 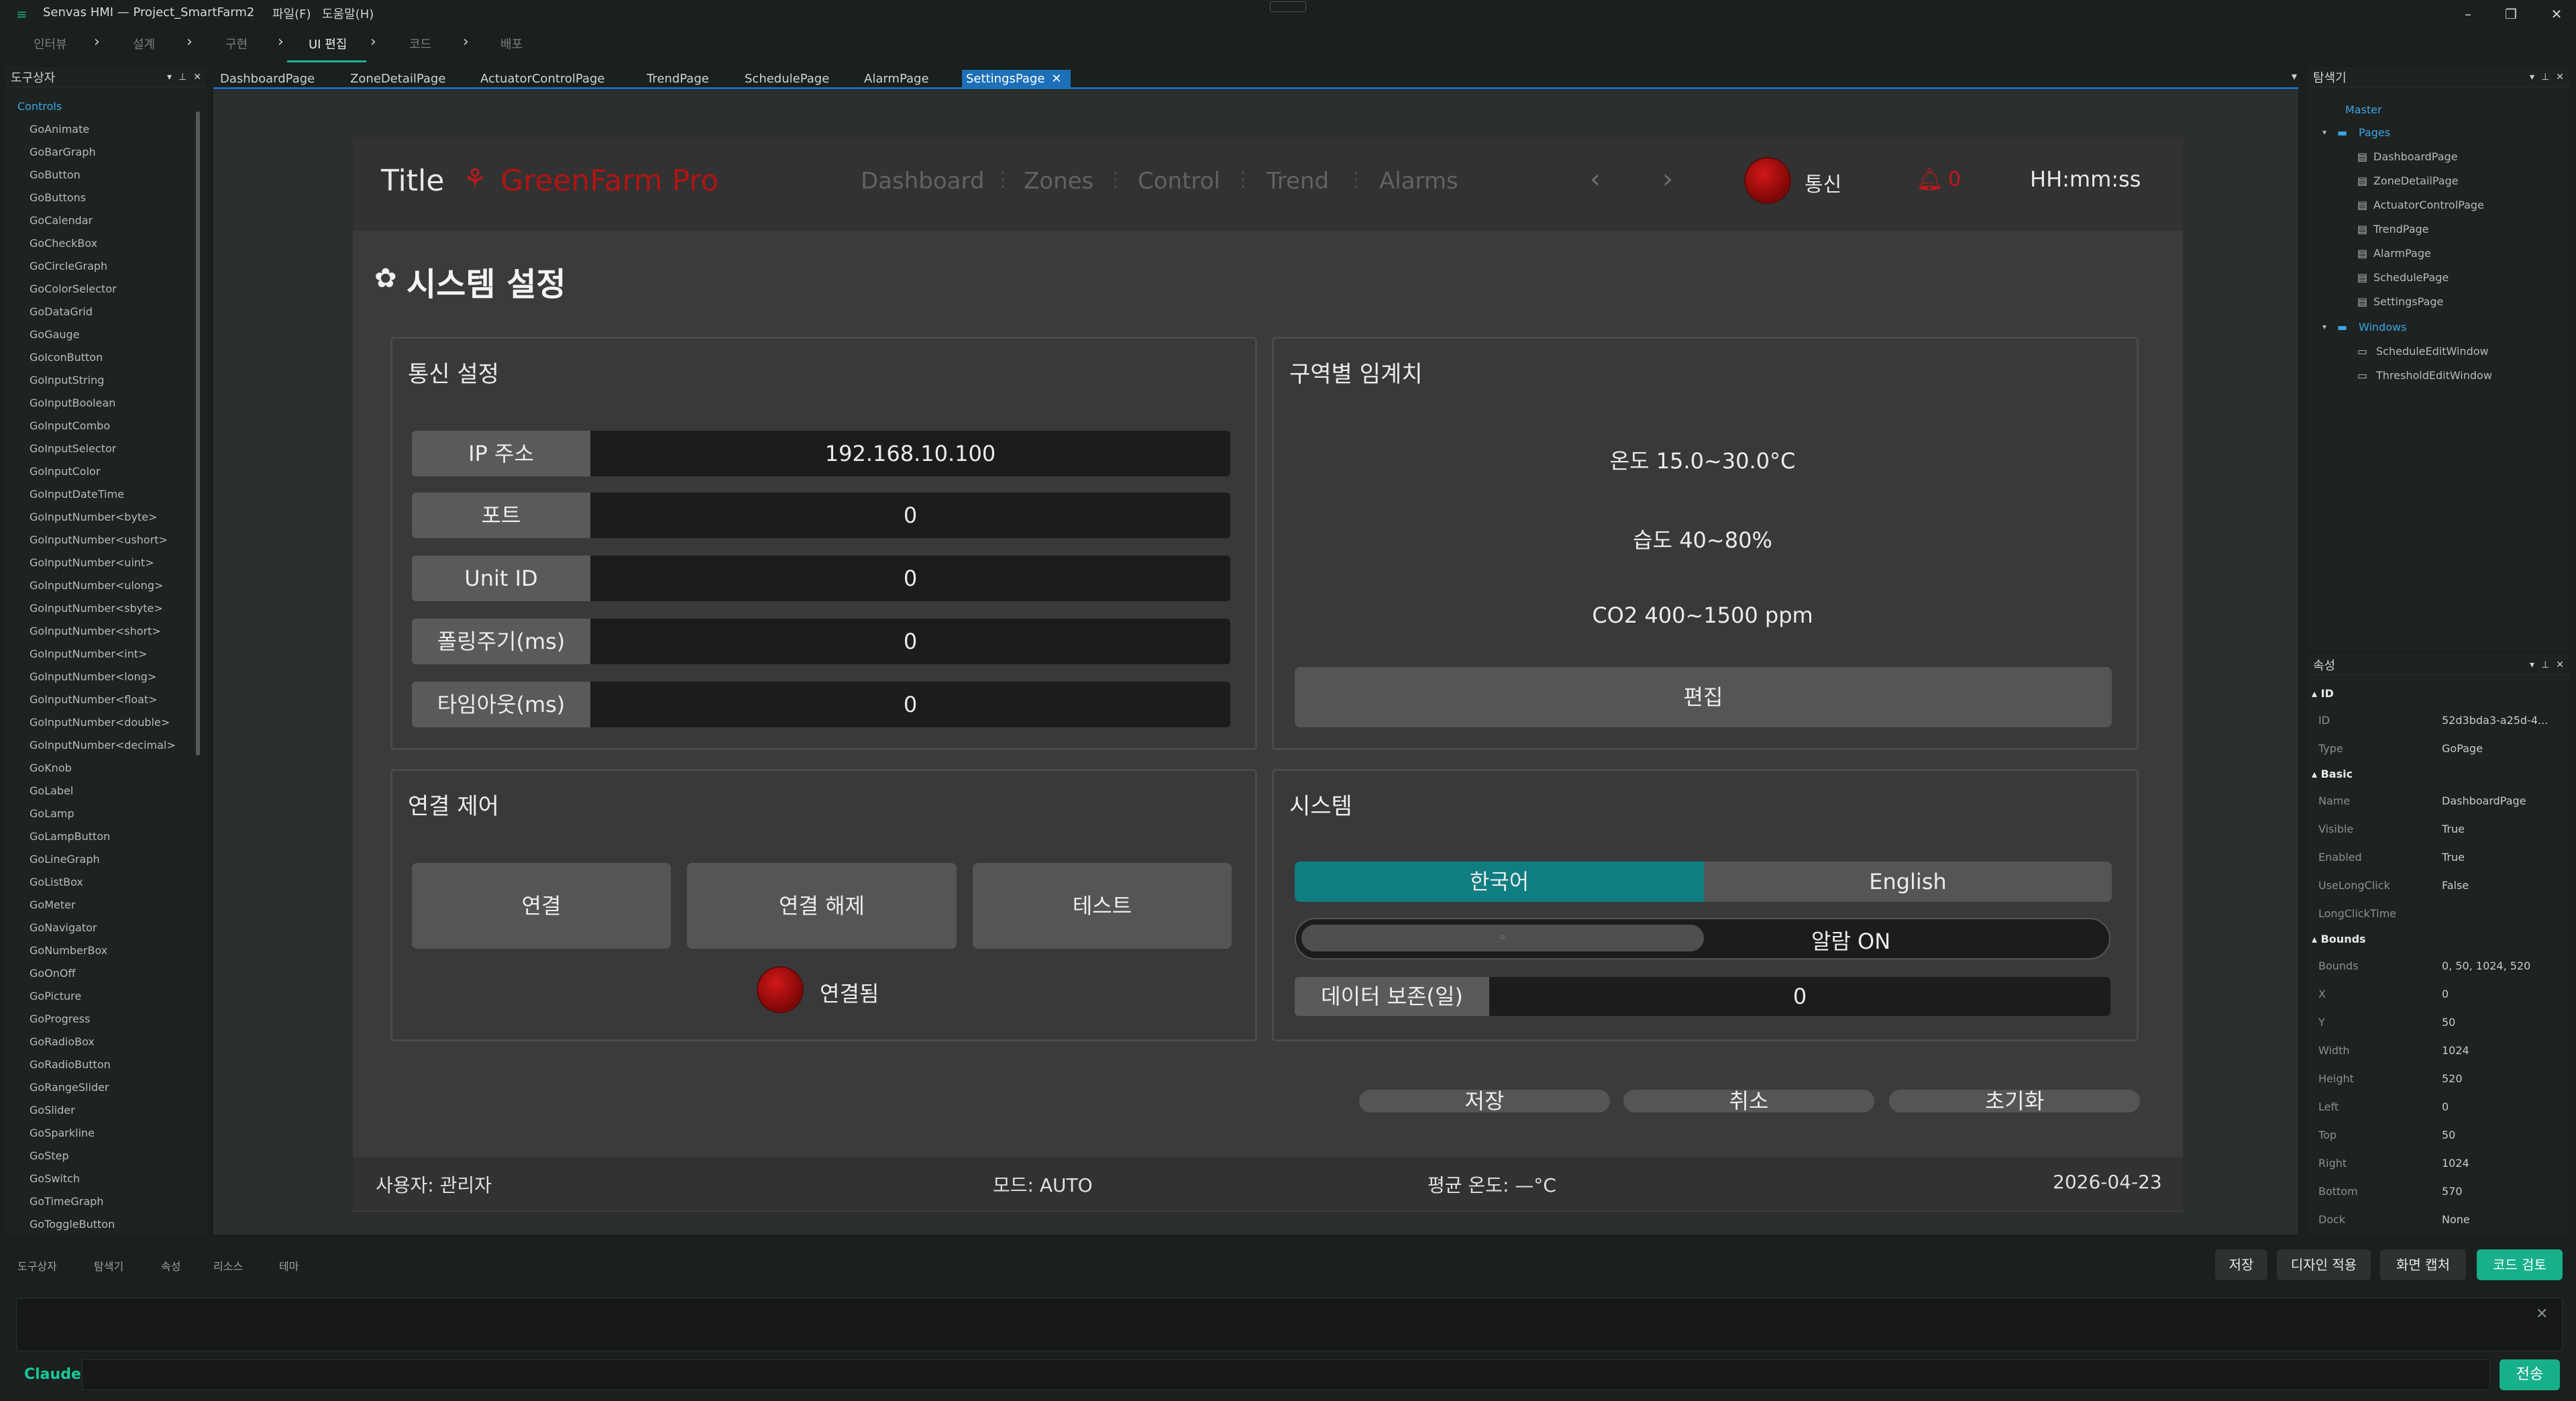 What do you see at coordinates (106, 1133) in the screenshot?
I see `toolbox-item: GoSparkline` at bounding box center [106, 1133].